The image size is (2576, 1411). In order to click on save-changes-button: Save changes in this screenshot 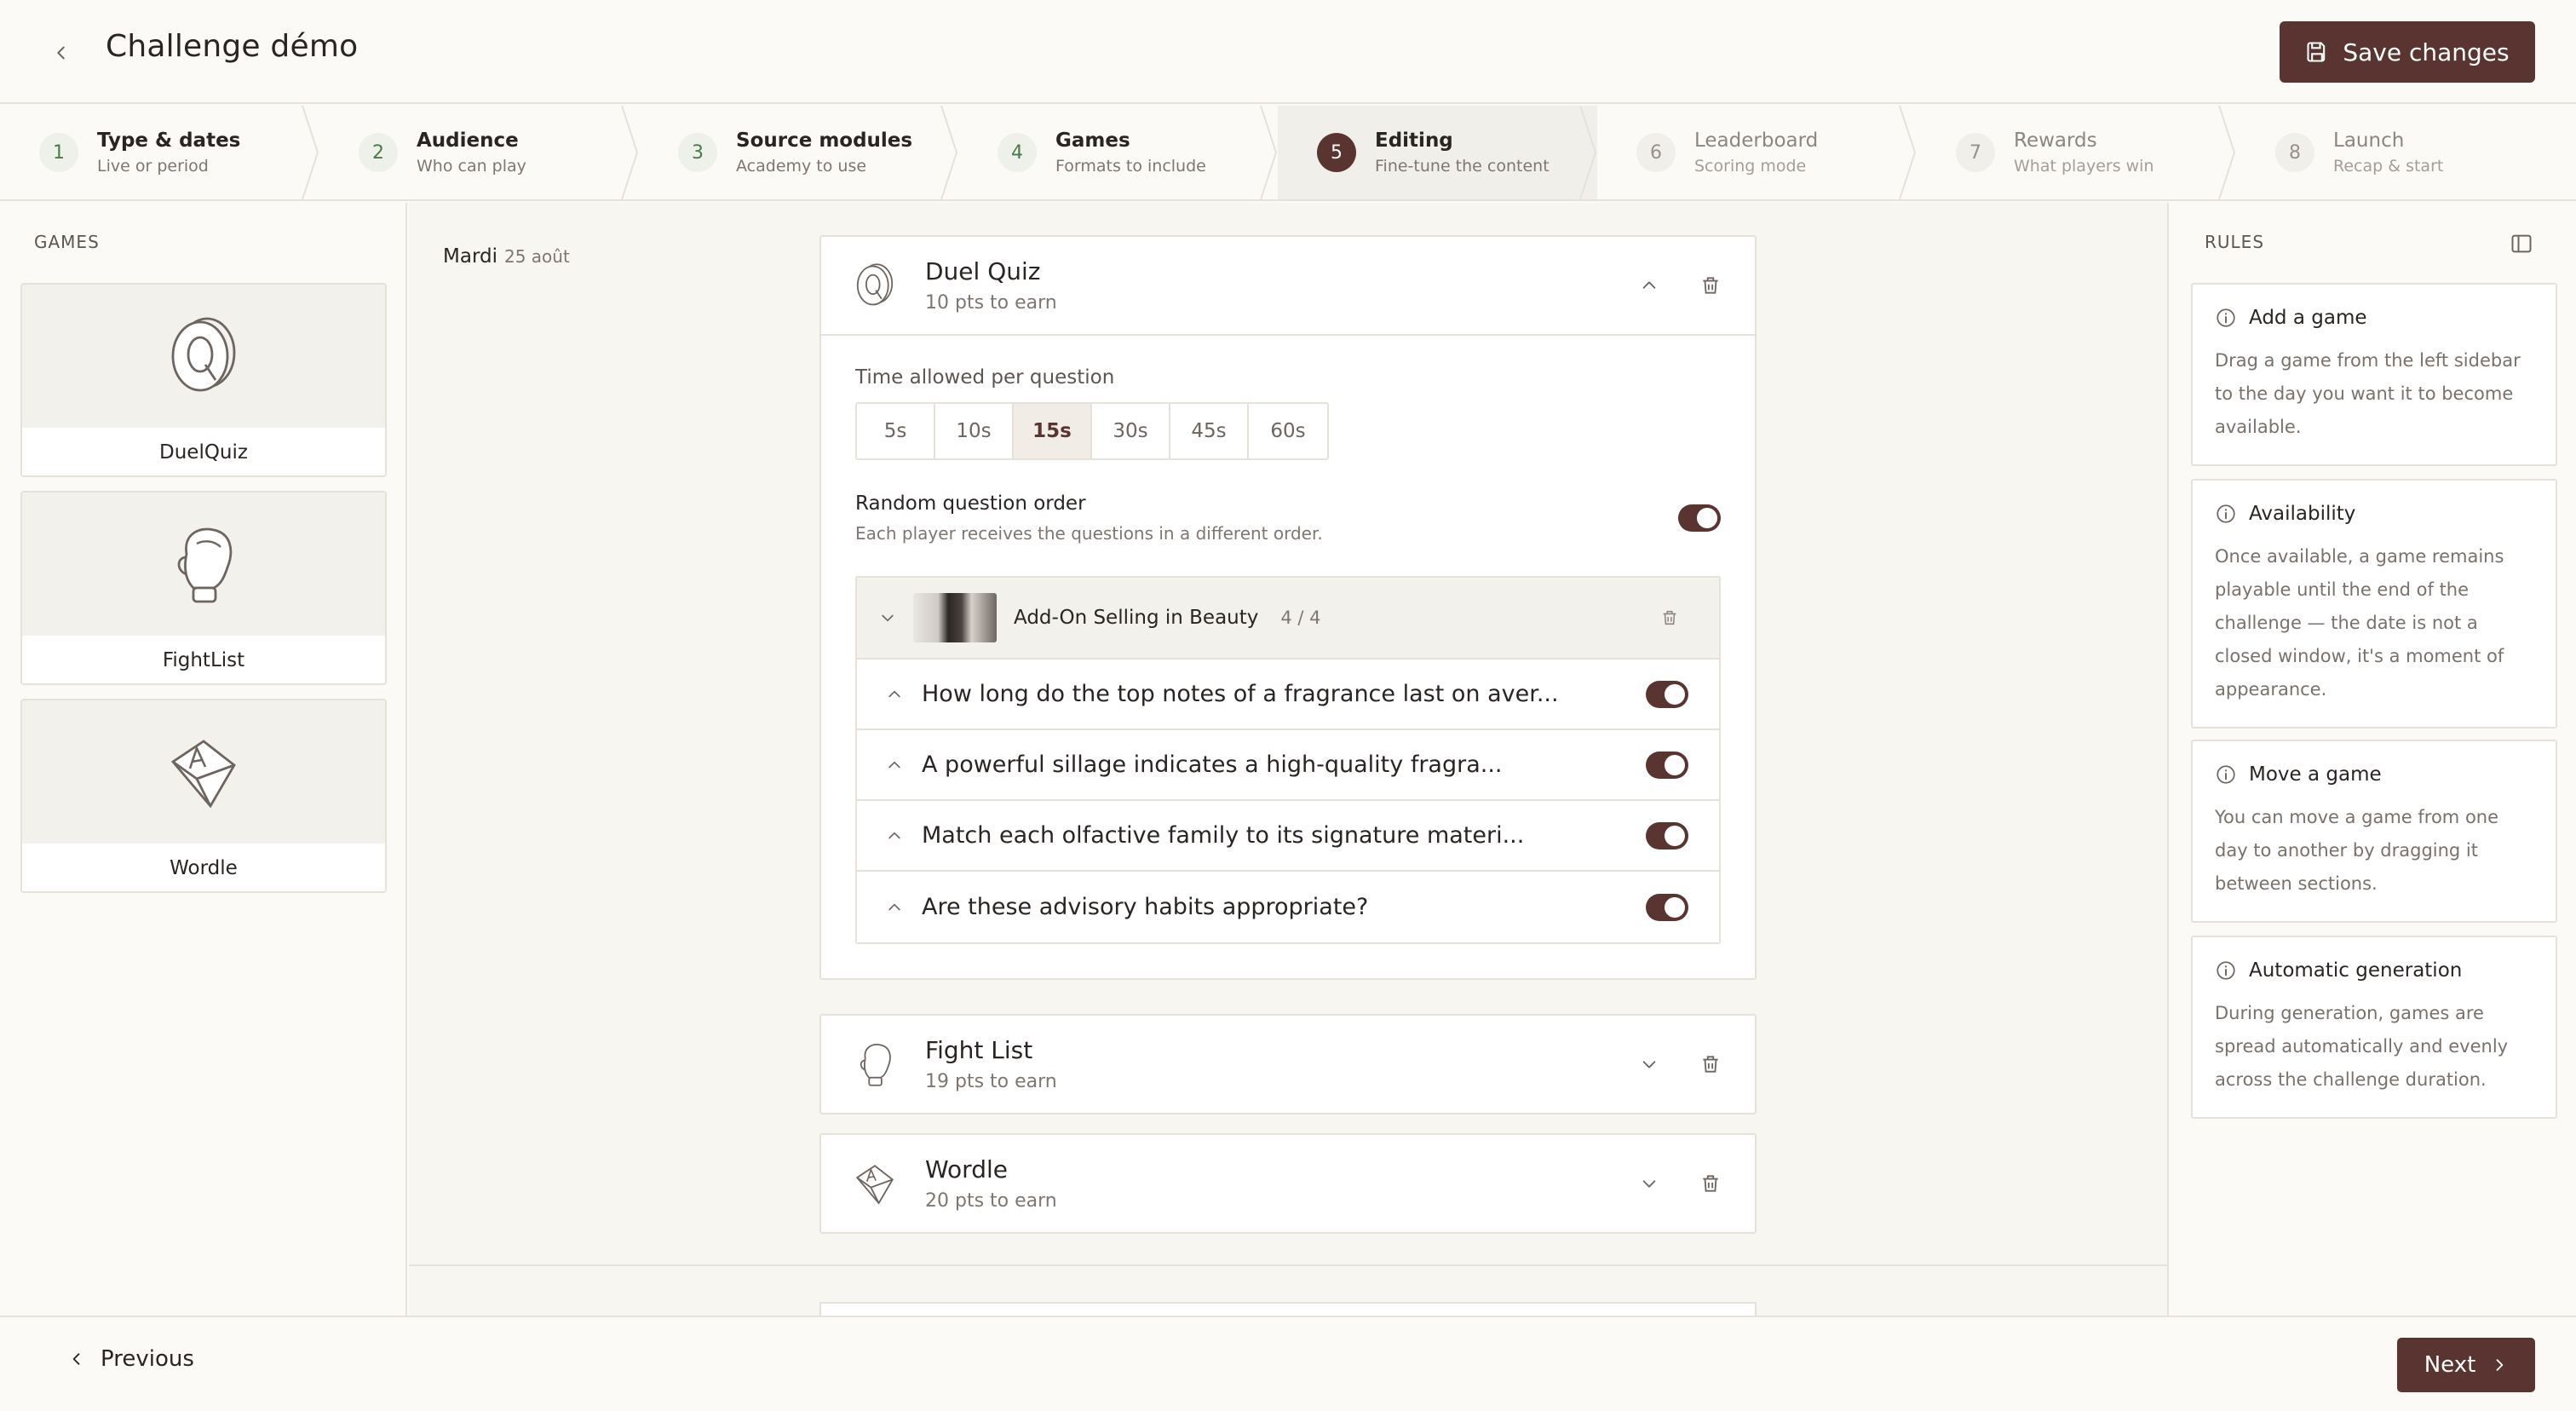, I will do `click(2408, 52)`.